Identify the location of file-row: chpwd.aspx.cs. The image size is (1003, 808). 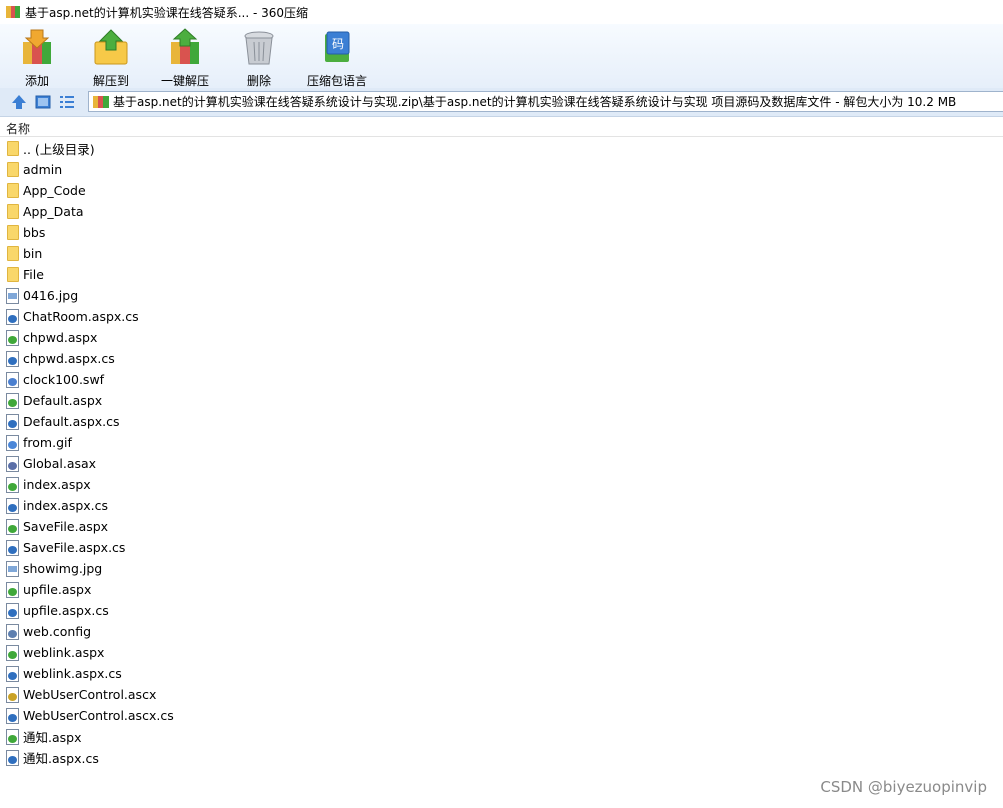
(501, 358).